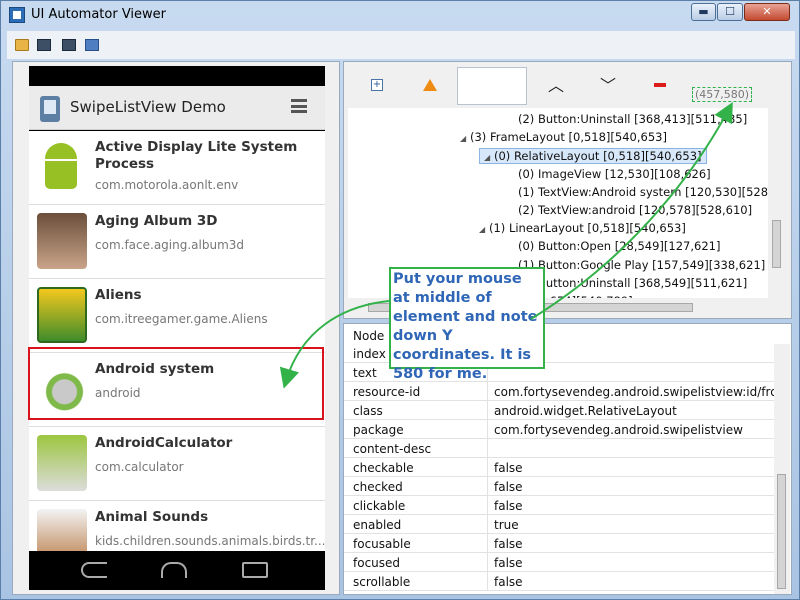 This screenshot has height=600, width=800. I want to click on tree-vertical-scrollbar, so click(777, 203).